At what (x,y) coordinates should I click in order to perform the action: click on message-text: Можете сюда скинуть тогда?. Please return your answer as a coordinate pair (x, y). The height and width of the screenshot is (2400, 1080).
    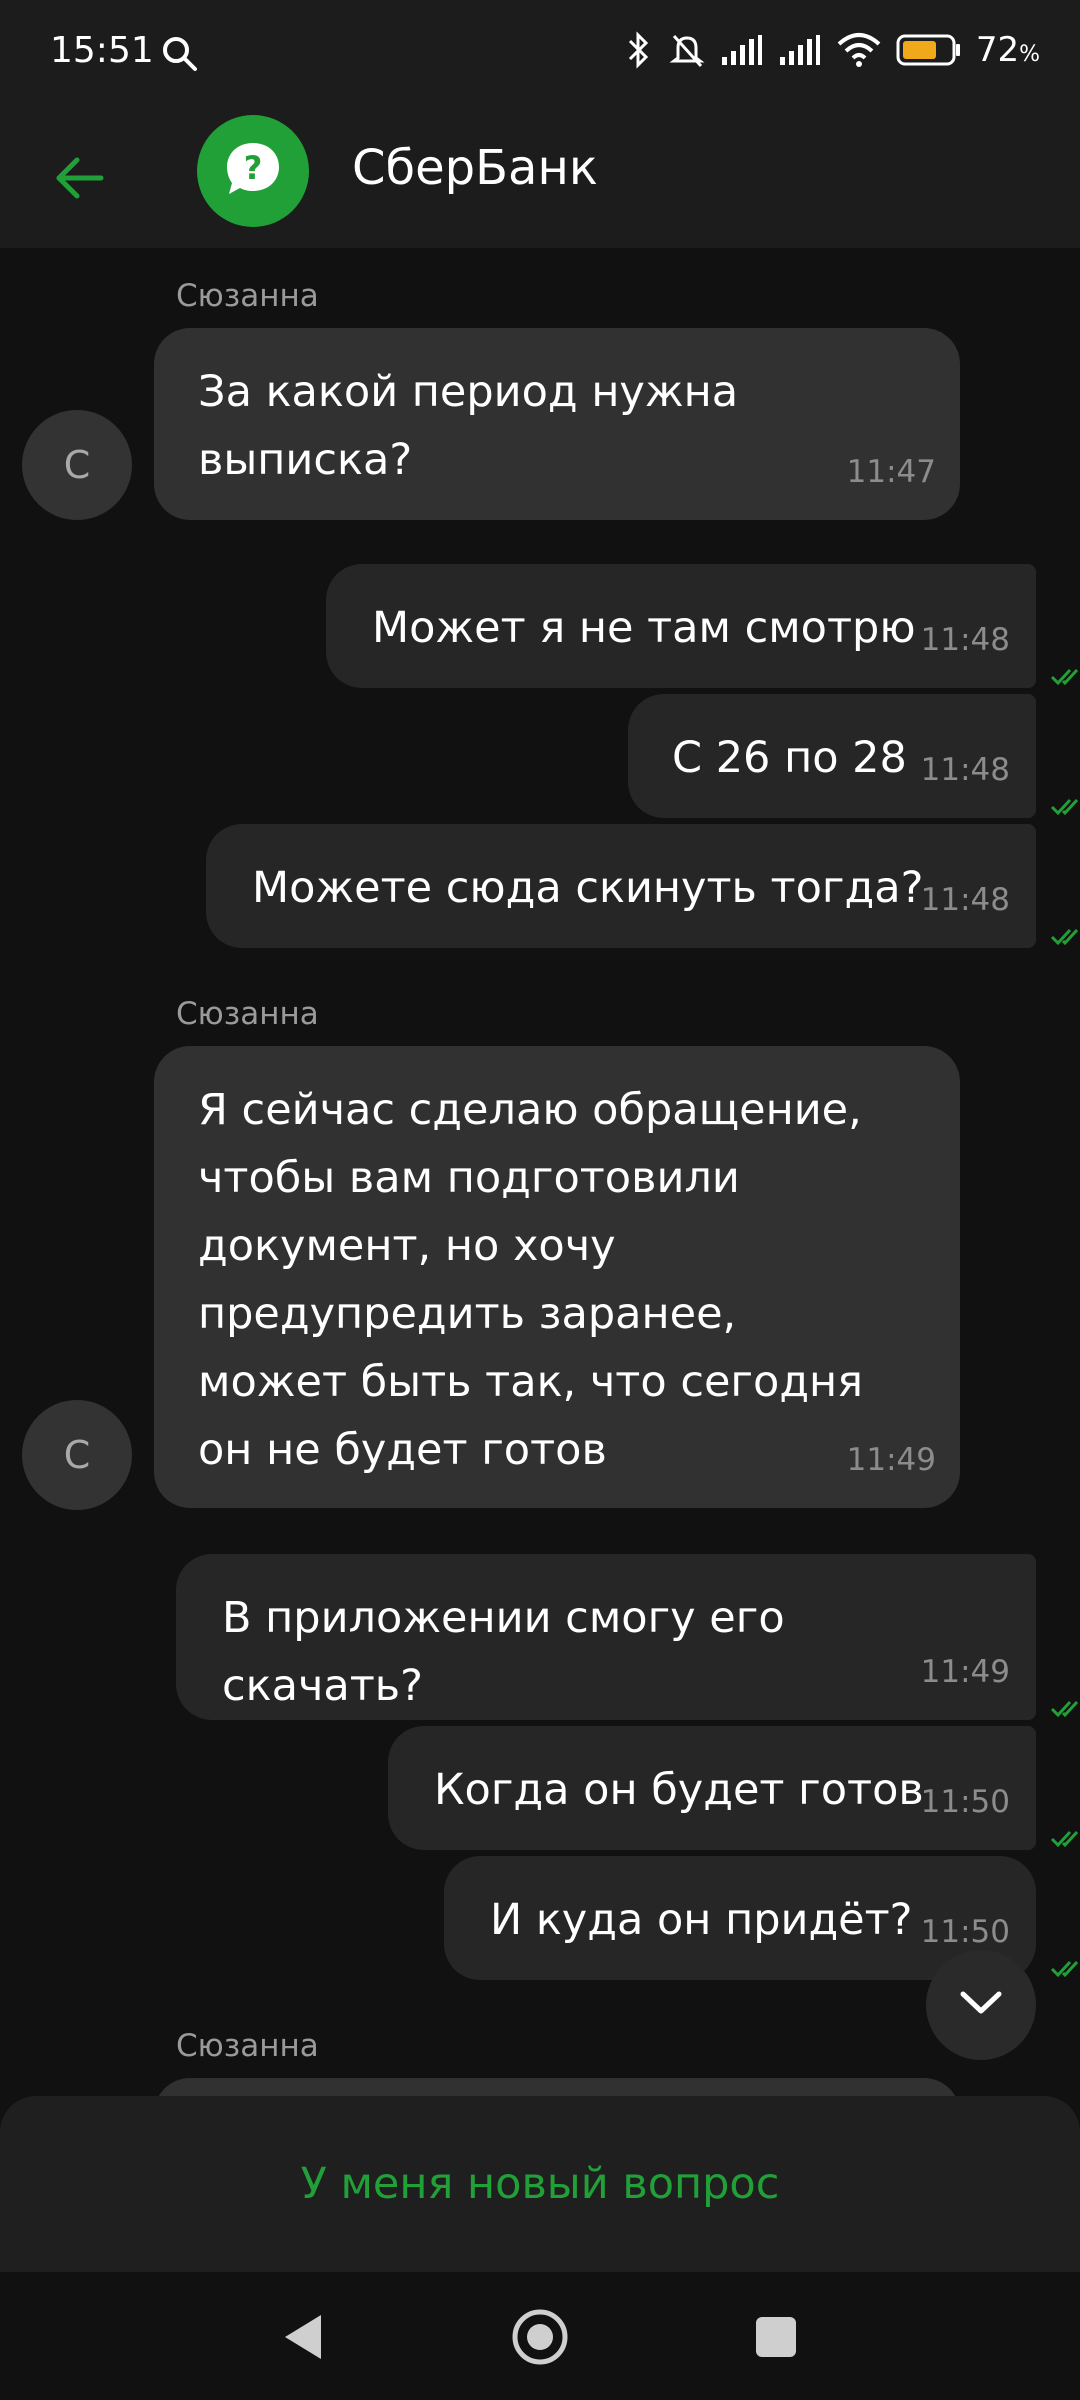
    Looking at the image, I should click on (588, 888).